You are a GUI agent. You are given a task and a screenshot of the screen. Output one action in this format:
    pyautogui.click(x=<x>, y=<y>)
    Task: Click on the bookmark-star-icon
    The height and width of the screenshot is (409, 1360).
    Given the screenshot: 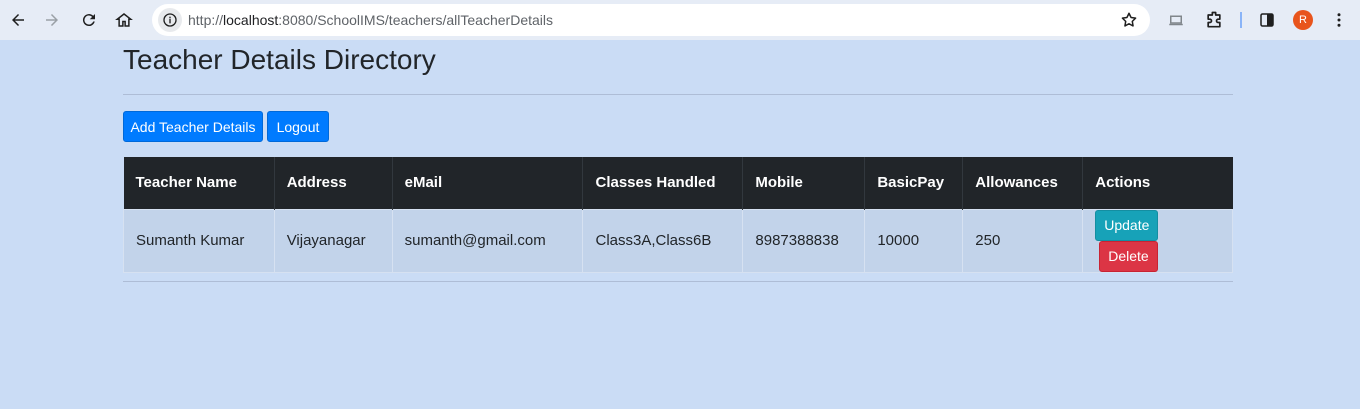 What is the action you would take?
    pyautogui.click(x=1129, y=20)
    